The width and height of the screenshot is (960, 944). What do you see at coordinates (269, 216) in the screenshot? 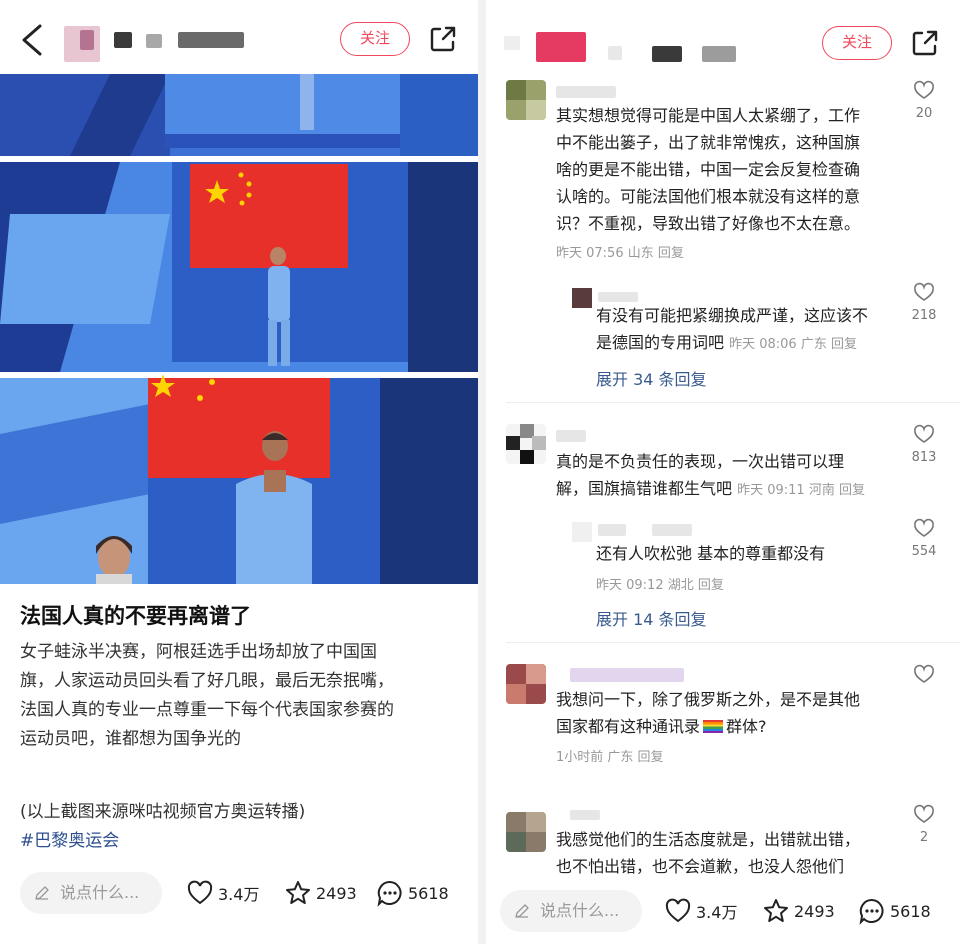
I see `china-flag` at bounding box center [269, 216].